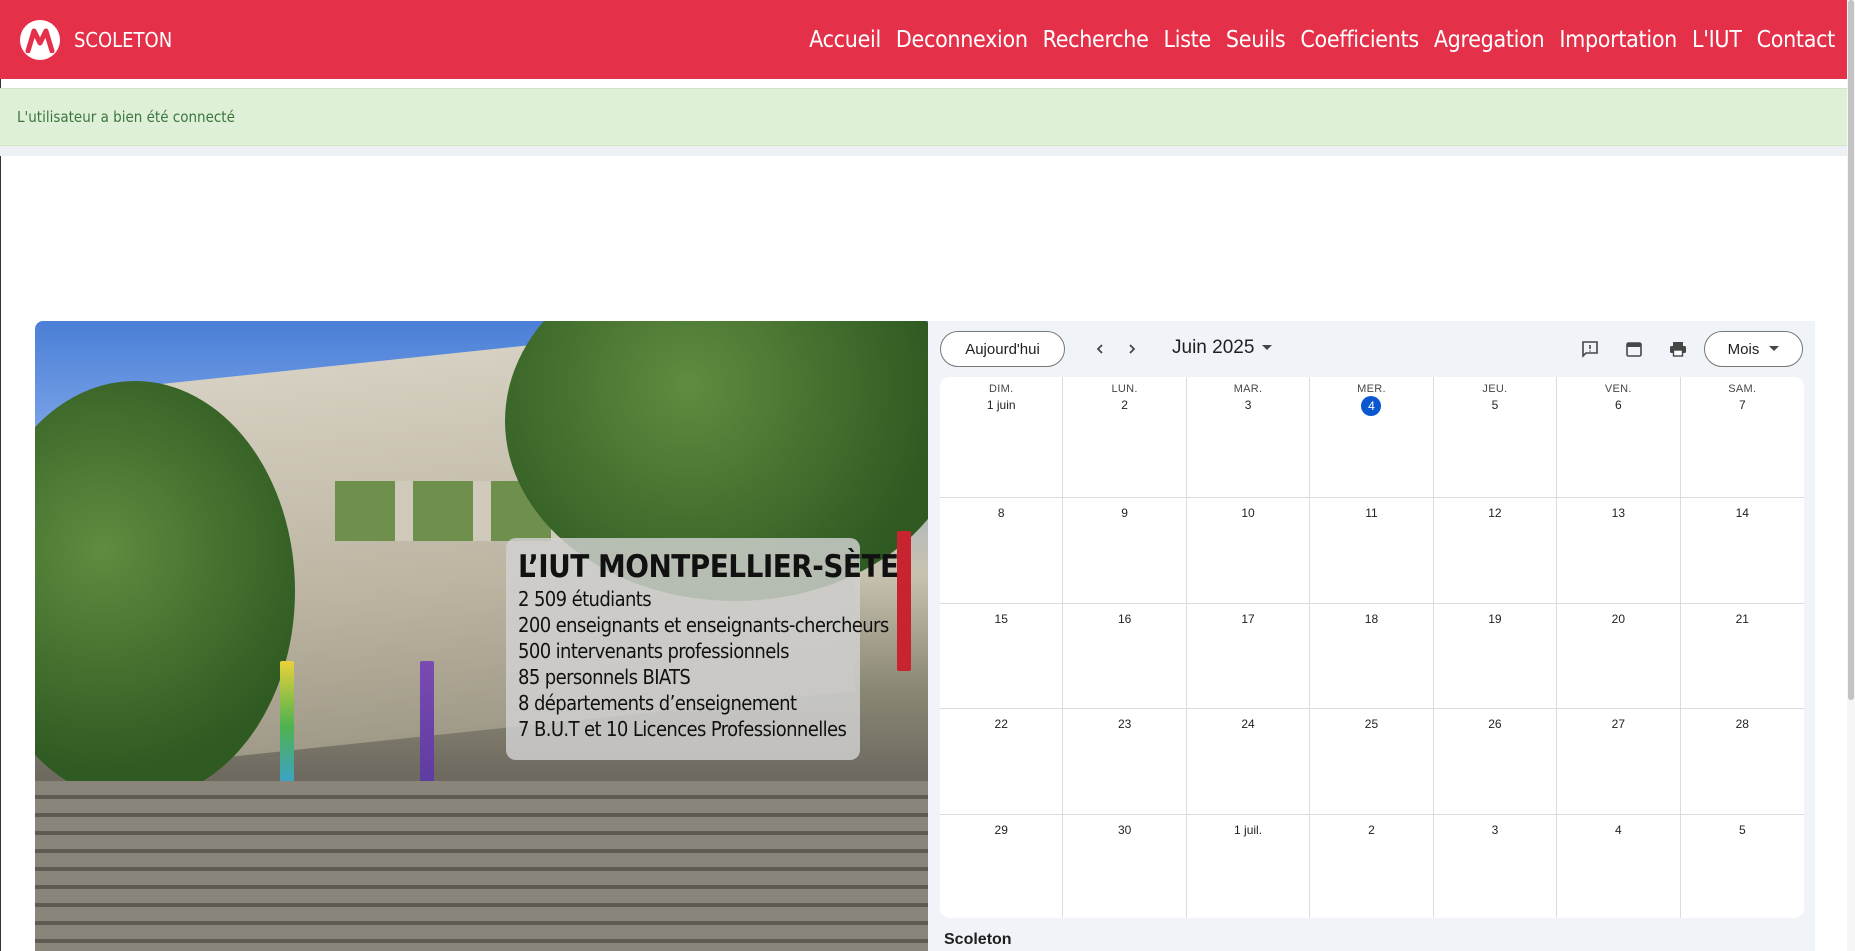 The width and height of the screenshot is (1855, 951). I want to click on calendar-day-cell: MER. 4, so click(1372, 437).